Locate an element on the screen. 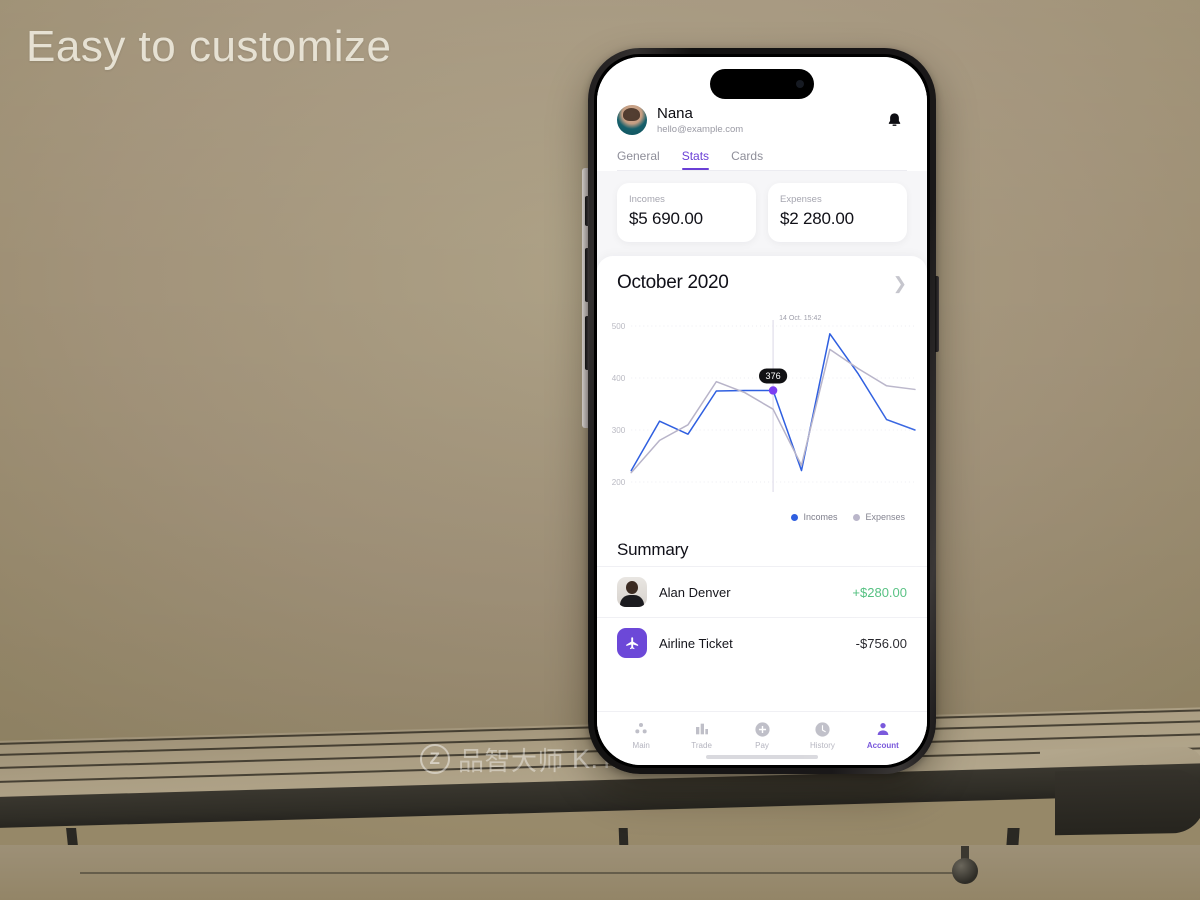  nav-item-trade: Trade is located at coordinates (701, 735).